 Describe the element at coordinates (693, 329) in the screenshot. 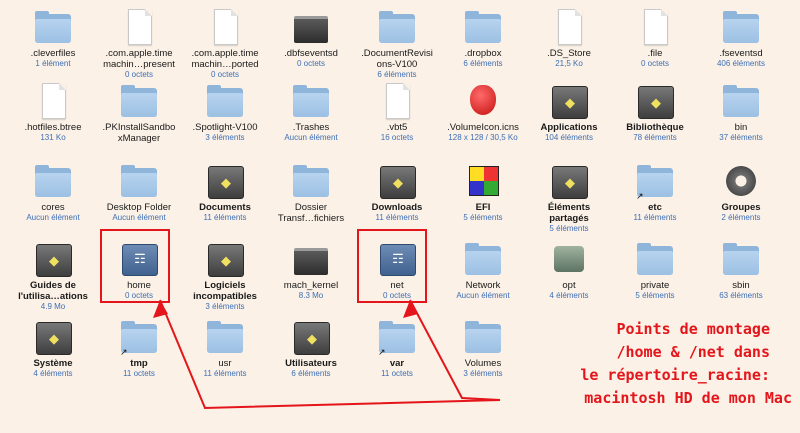

I see `annotation-line: Points de montage` at that location.